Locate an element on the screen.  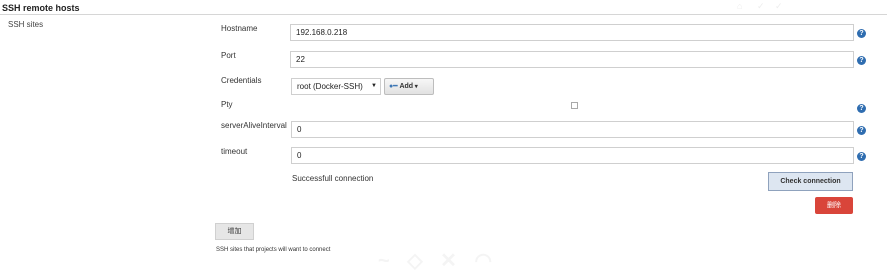
key-icon: ●━ is located at coordinates (393, 86).